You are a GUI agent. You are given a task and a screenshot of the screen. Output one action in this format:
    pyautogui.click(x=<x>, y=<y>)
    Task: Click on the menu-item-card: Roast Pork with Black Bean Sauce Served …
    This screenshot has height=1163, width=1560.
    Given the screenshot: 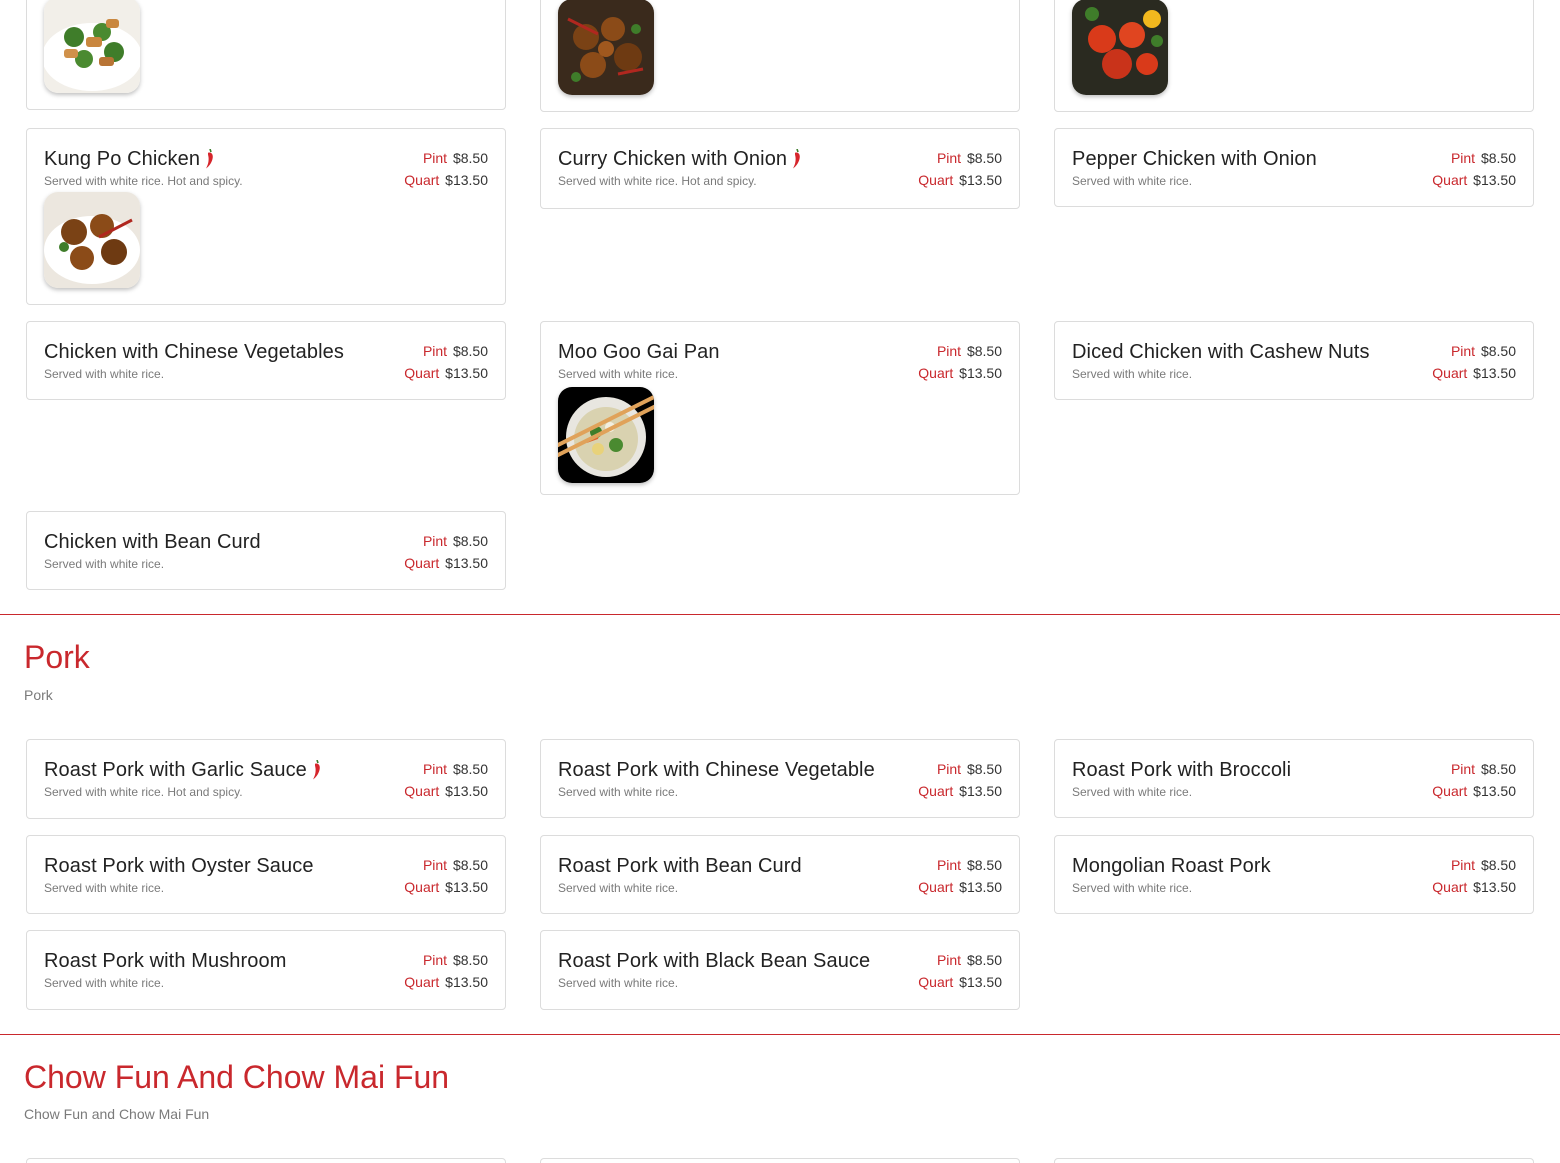 What is the action you would take?
    pyautogui.click(x=780, y=970)
    